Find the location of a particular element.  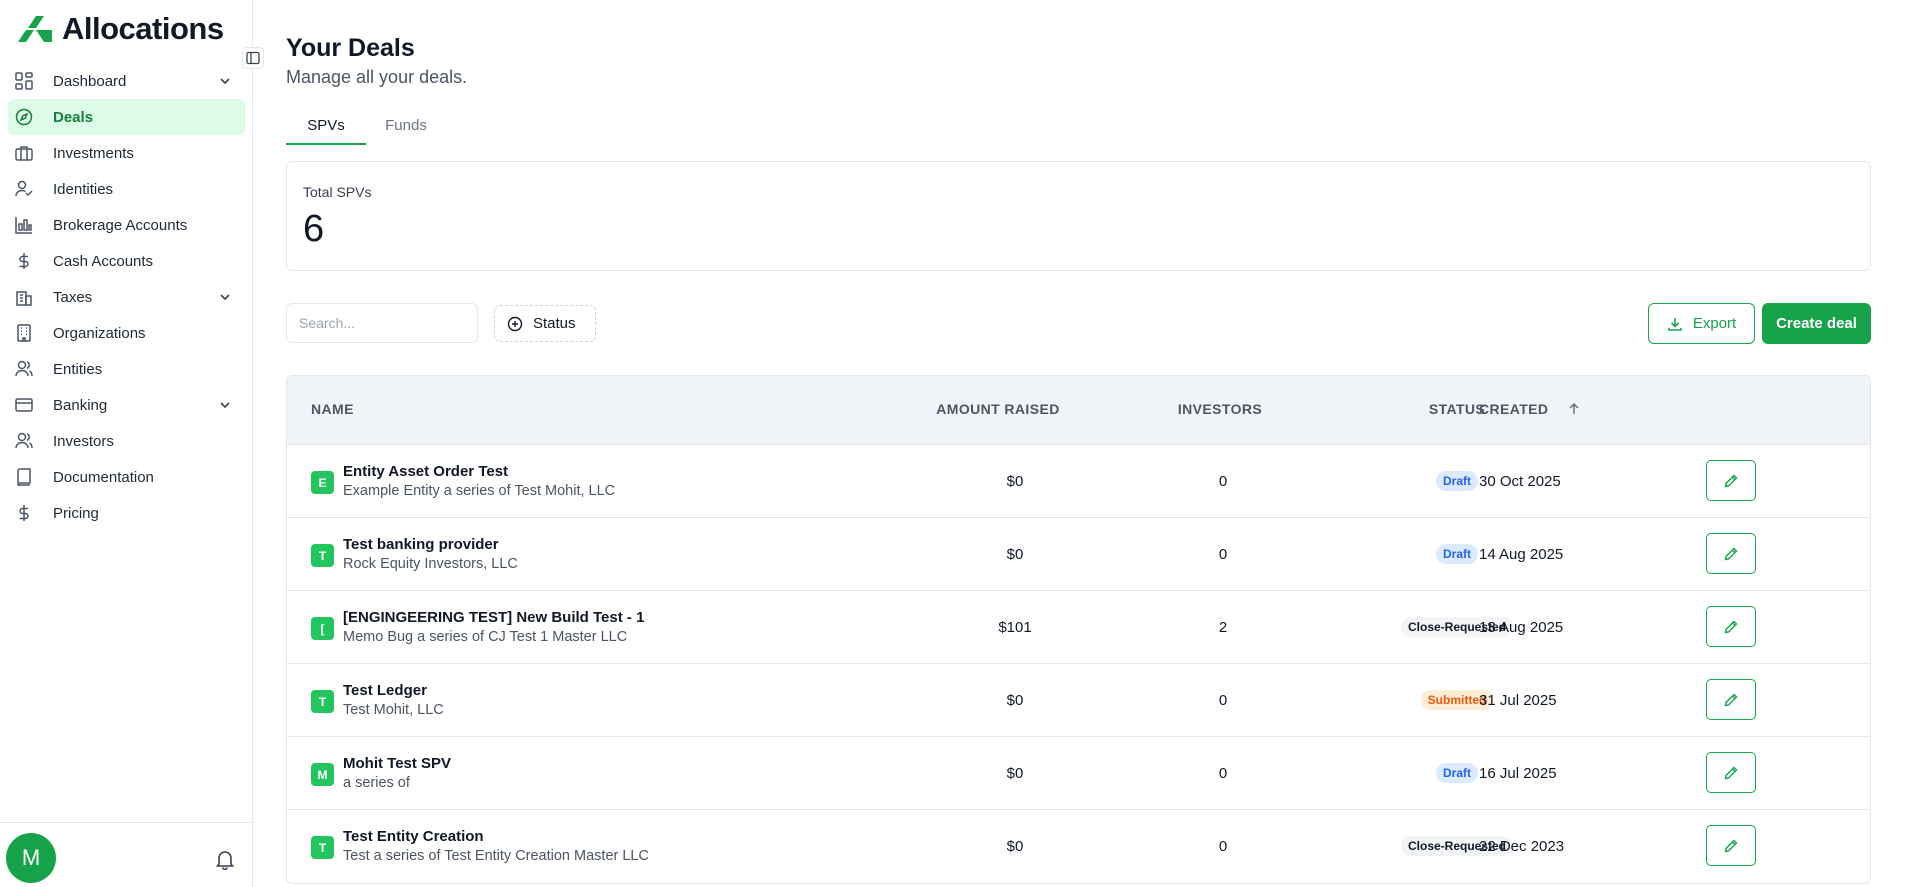

logo-text: Allocations is located at coordinates (143, 28).